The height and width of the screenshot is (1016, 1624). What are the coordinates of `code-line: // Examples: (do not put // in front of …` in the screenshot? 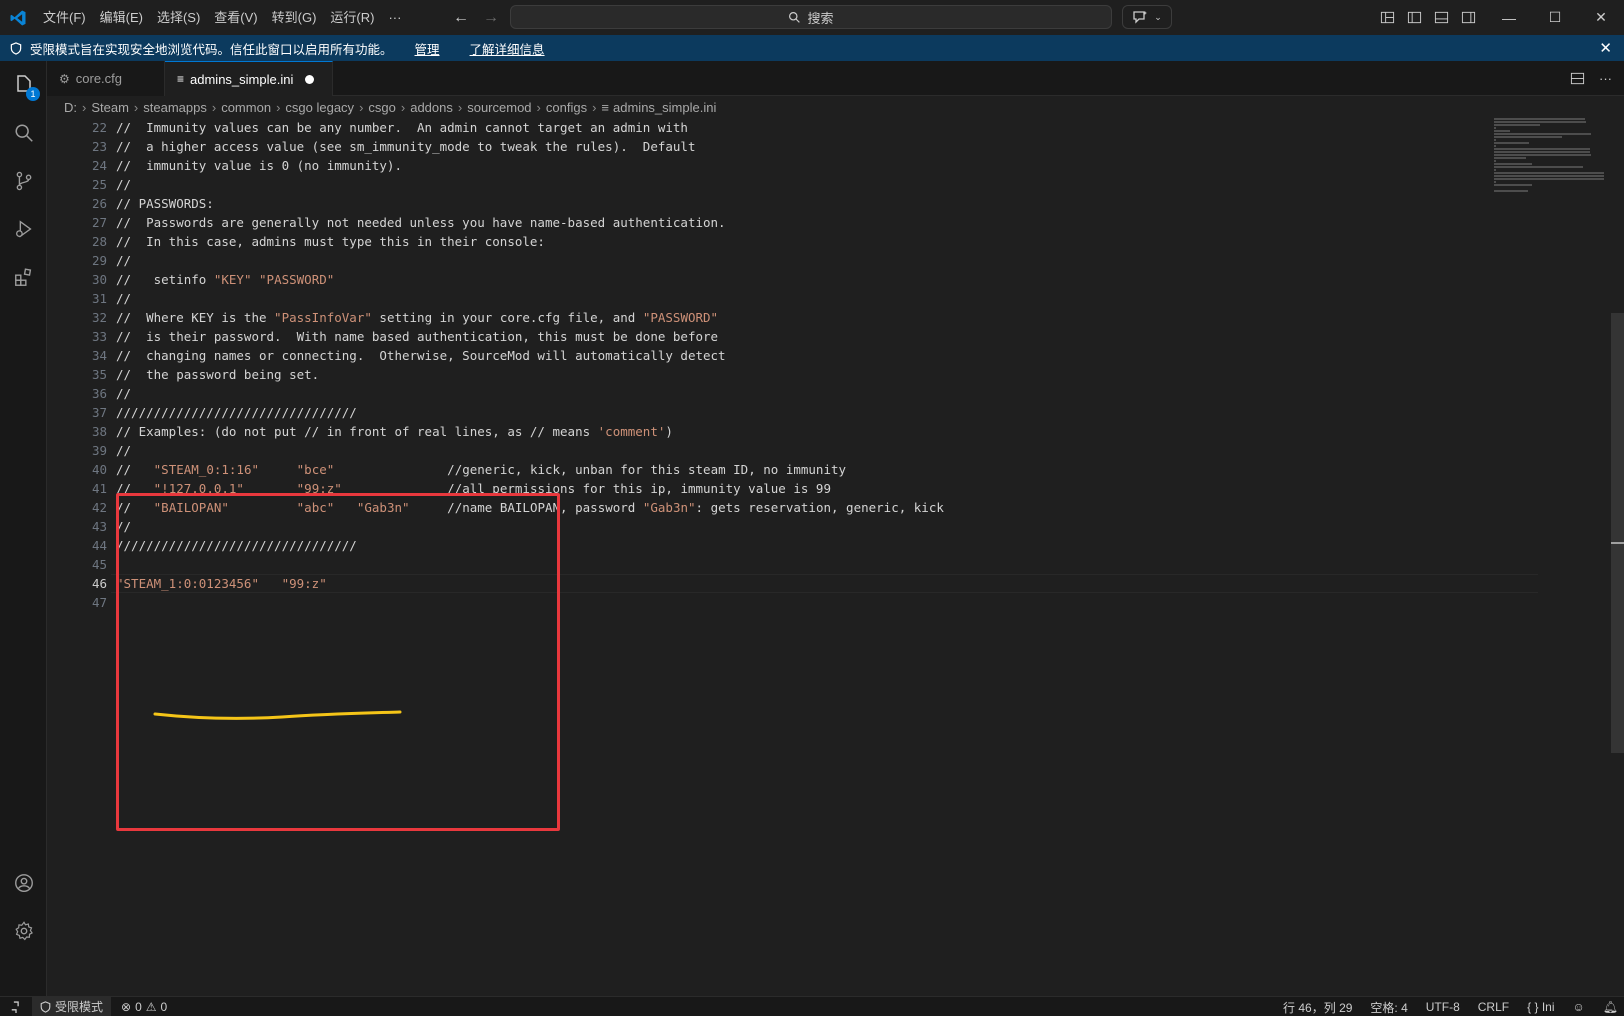 It's located at (530, 431).